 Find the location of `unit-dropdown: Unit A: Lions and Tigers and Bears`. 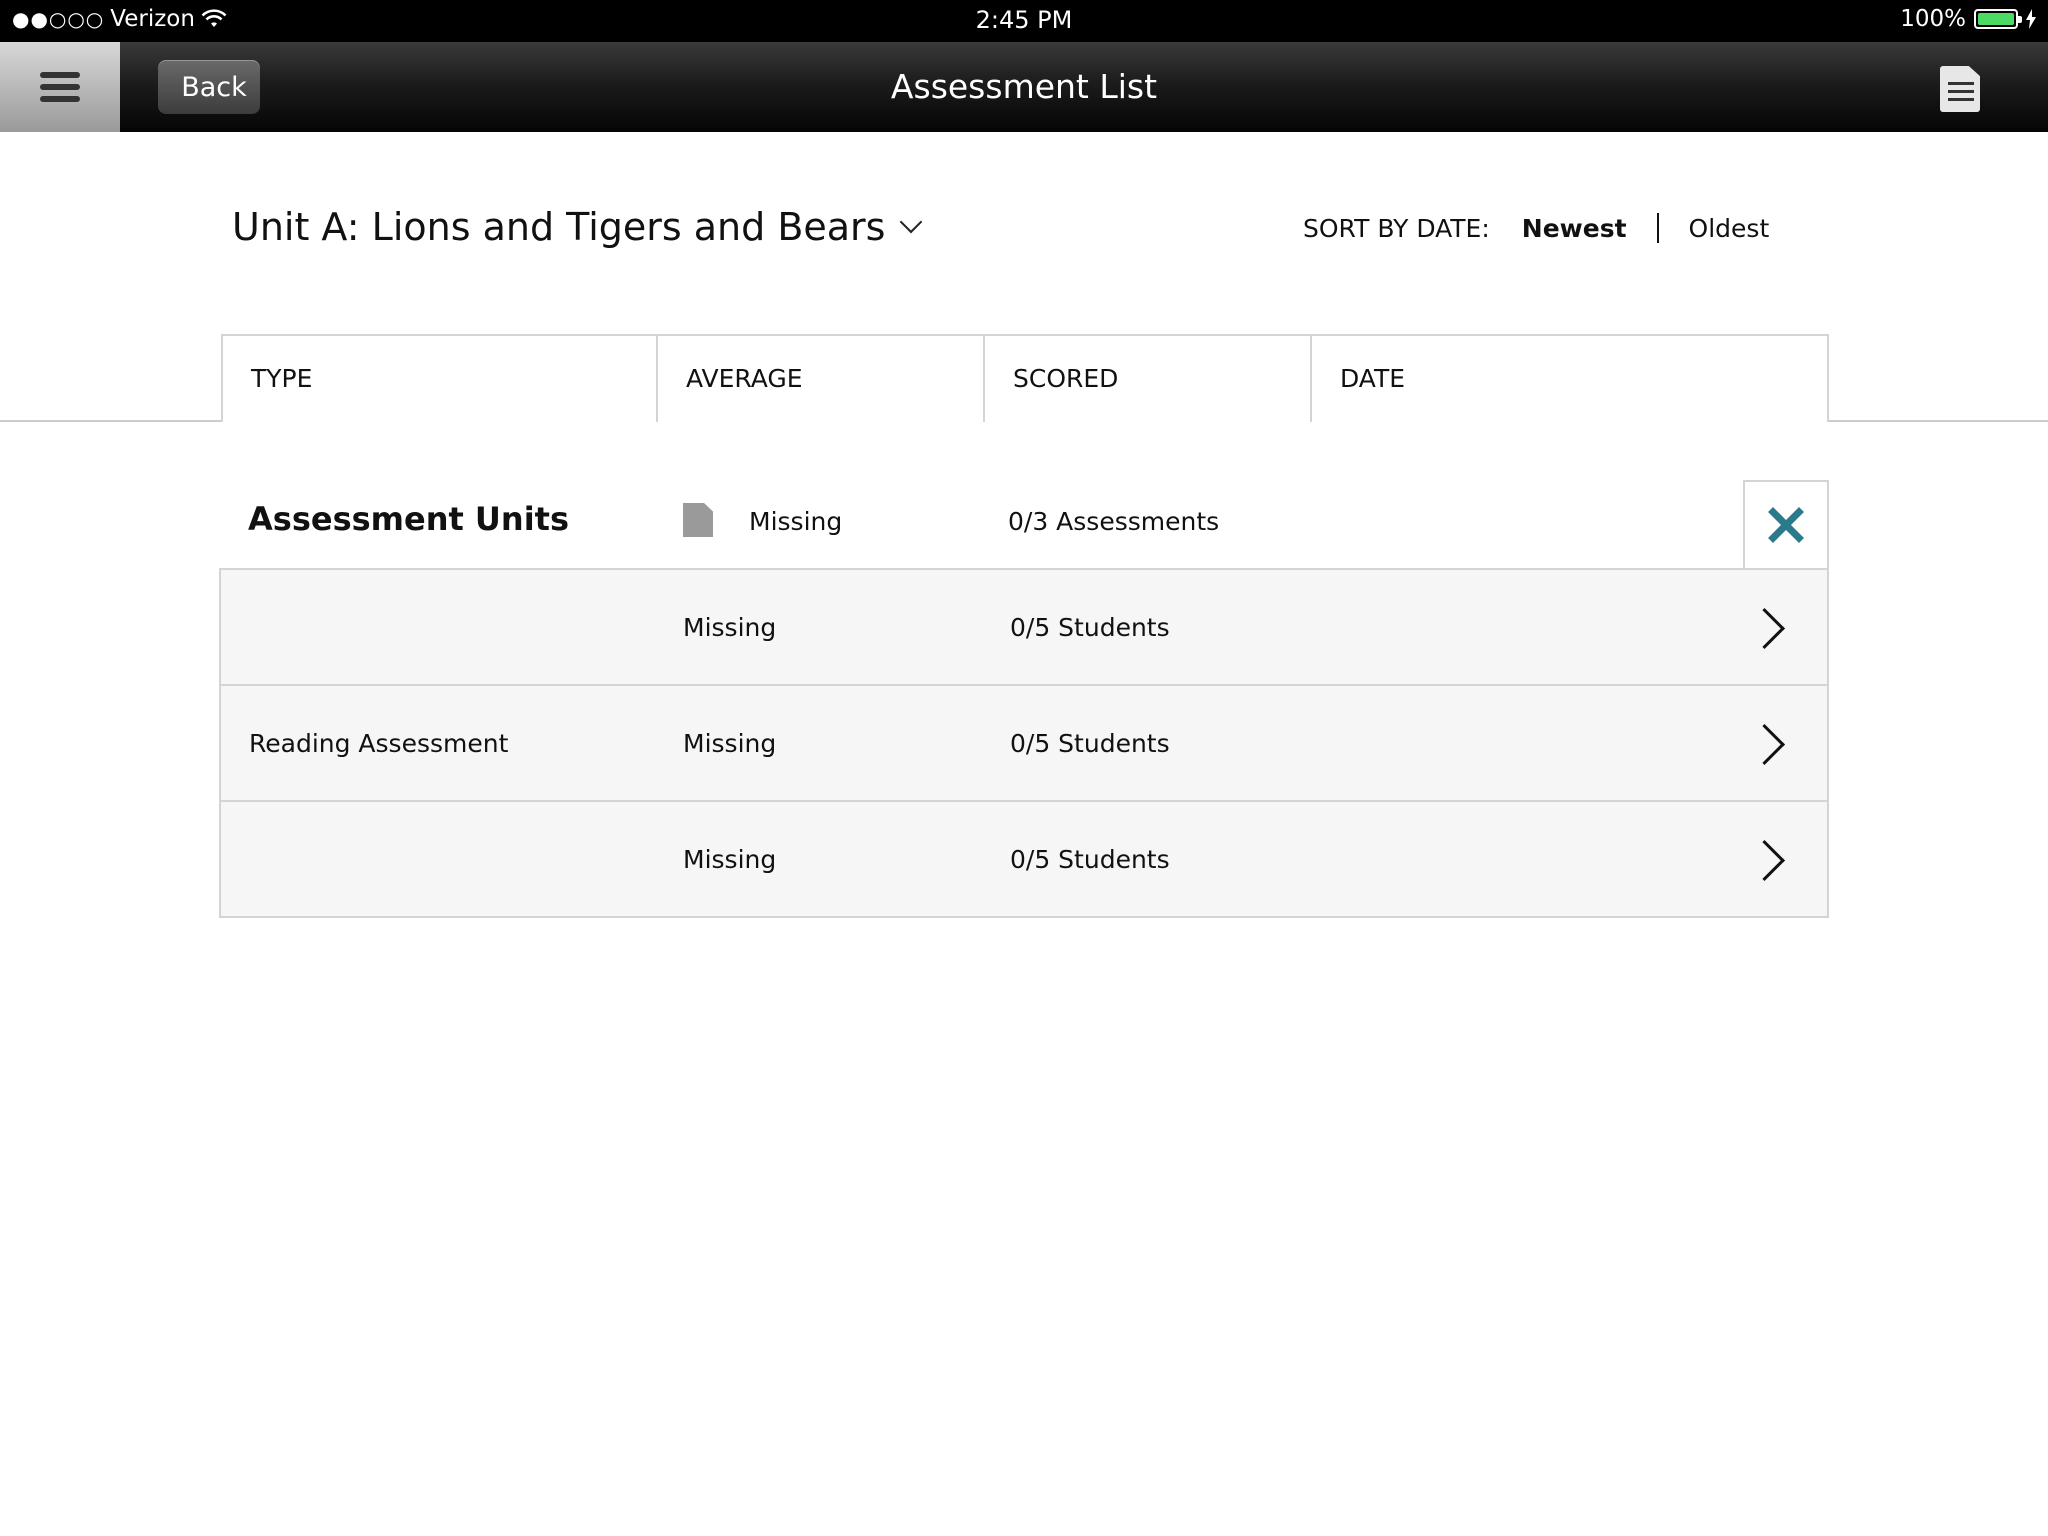

unit-dropdown: Unit A: Lions and Tigers and Bears is located at coordinates (577, 227).